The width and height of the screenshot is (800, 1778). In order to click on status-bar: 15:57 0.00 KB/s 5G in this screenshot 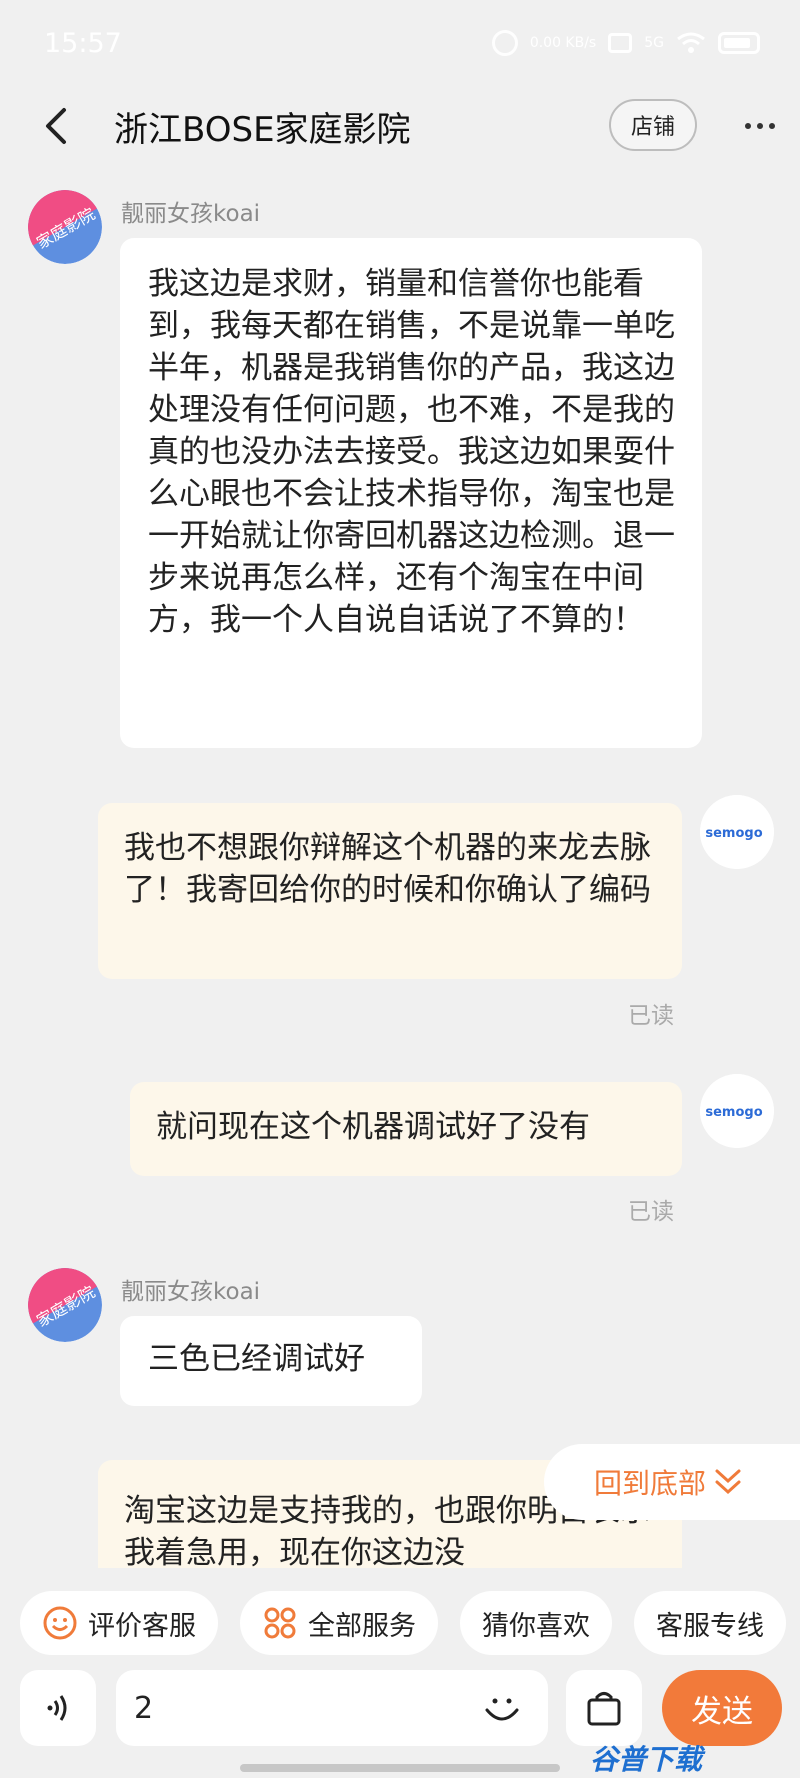, I will do `click(400, 43)`.